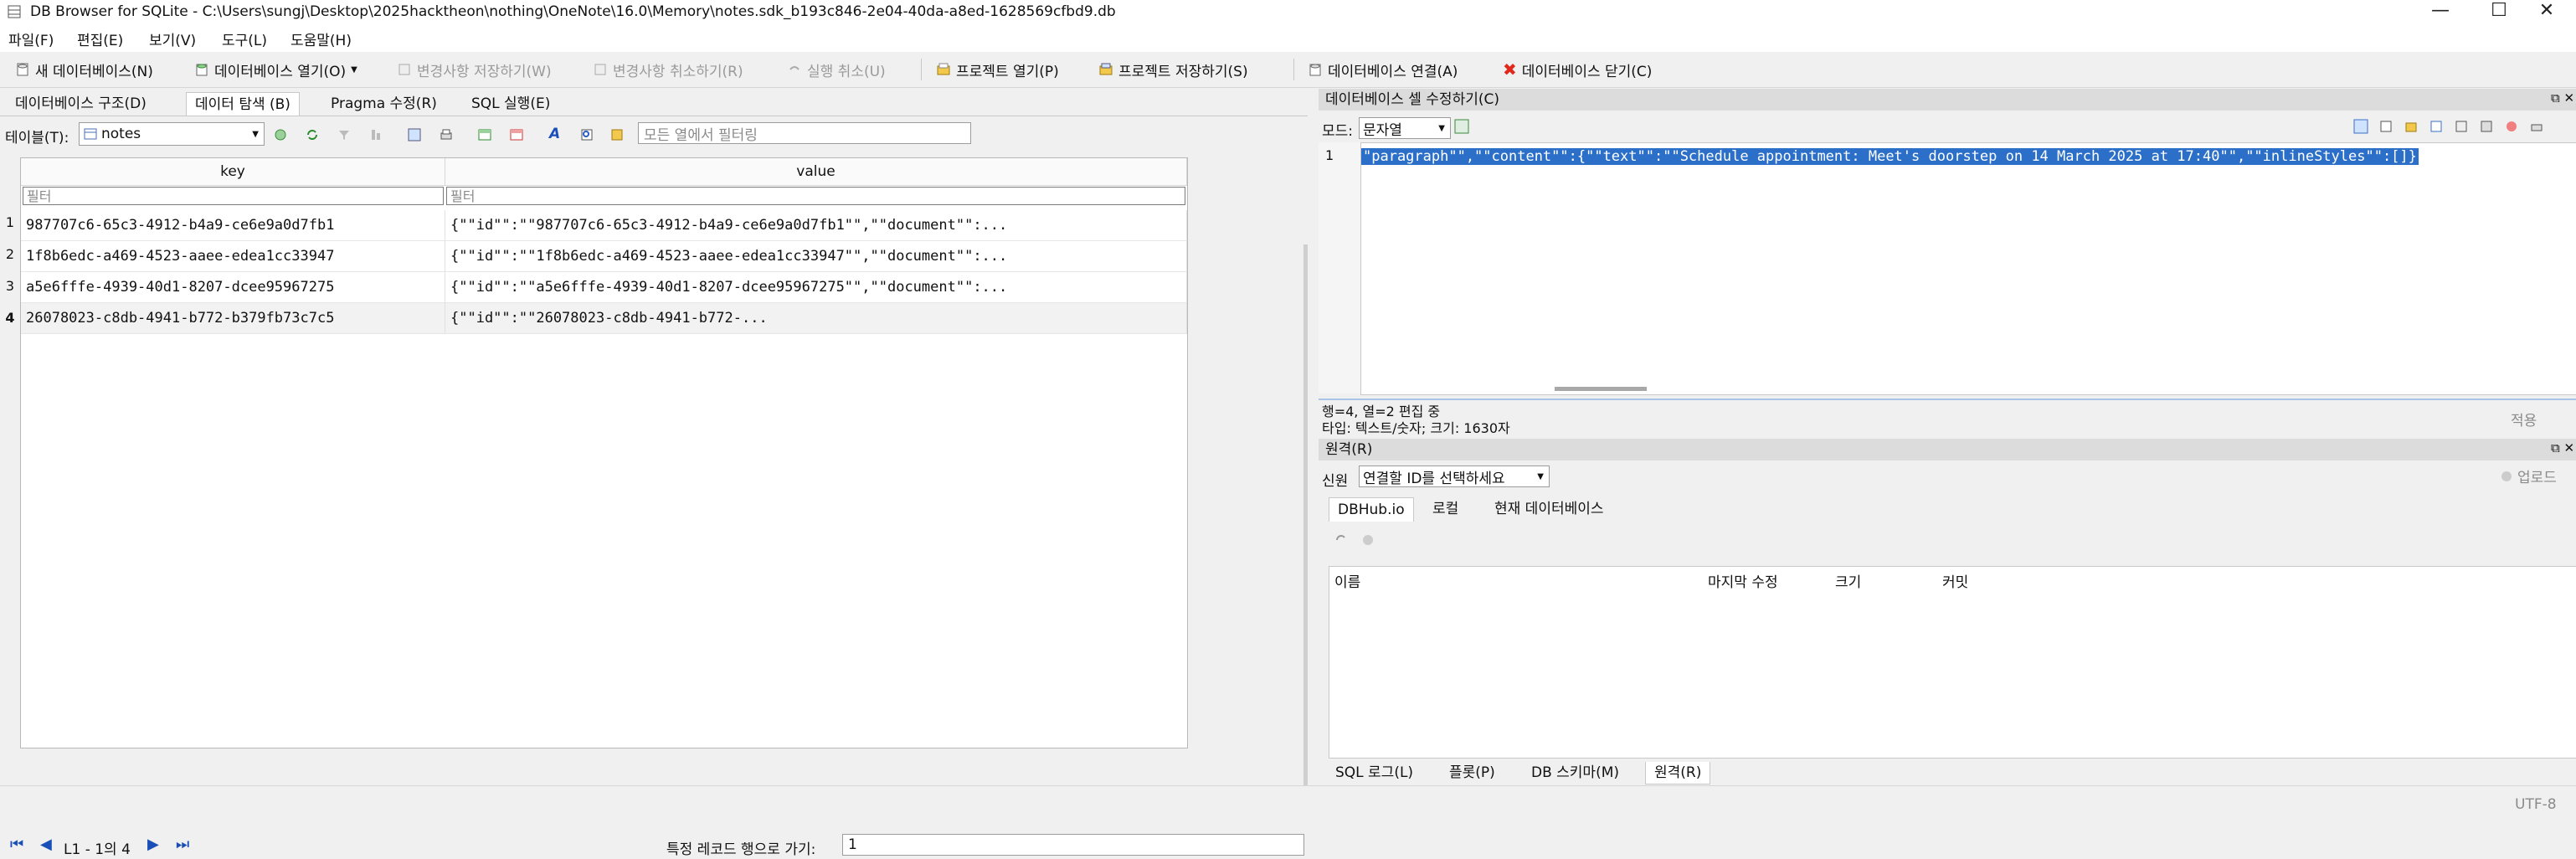 This screenshot has width=2576, height=859. What do you see at coordinates (100, 38) in the screenshot?
I see `menu-edit: 편집(E)` at bounding box center [100, 38].